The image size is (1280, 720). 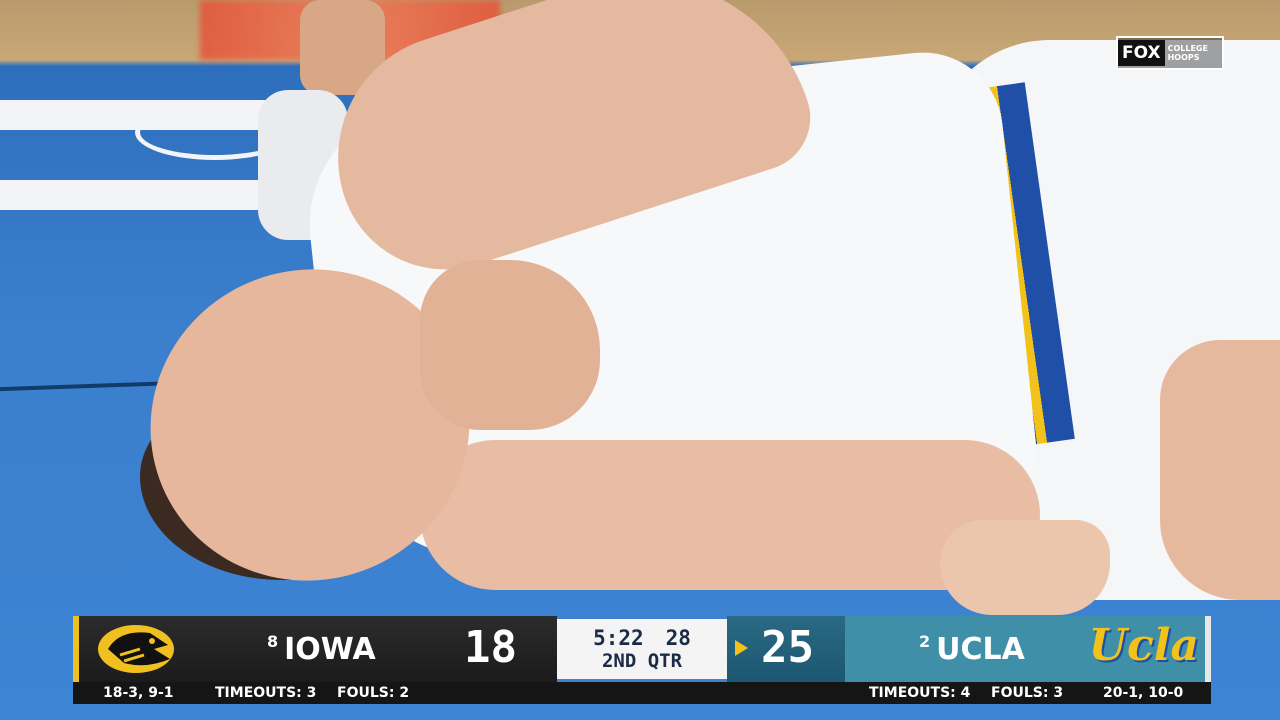 What do you see at coordinates (266, 693) in the screenshot?
I see `away-timeouts: TIMEOUTS: 3` at bounding box center [266, 693].